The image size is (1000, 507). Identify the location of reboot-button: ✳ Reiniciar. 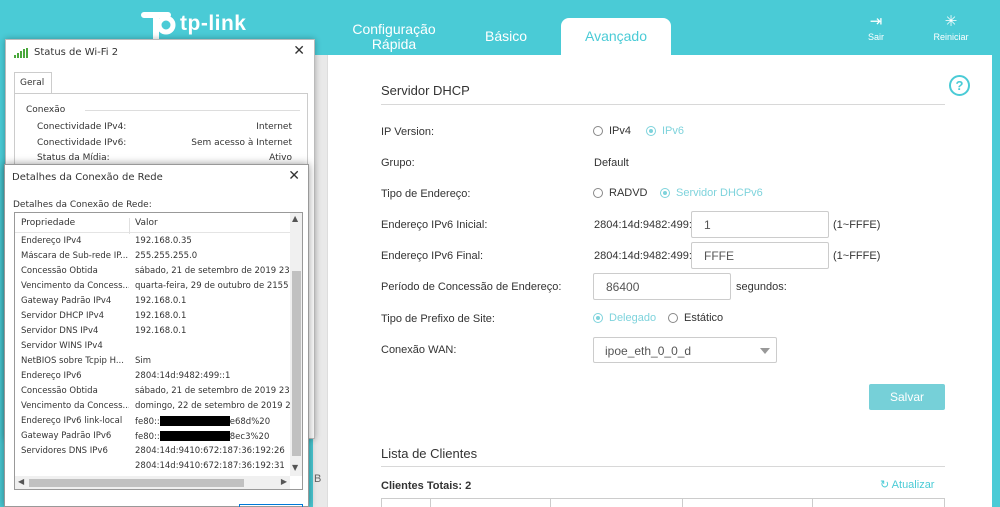
(951, 27).